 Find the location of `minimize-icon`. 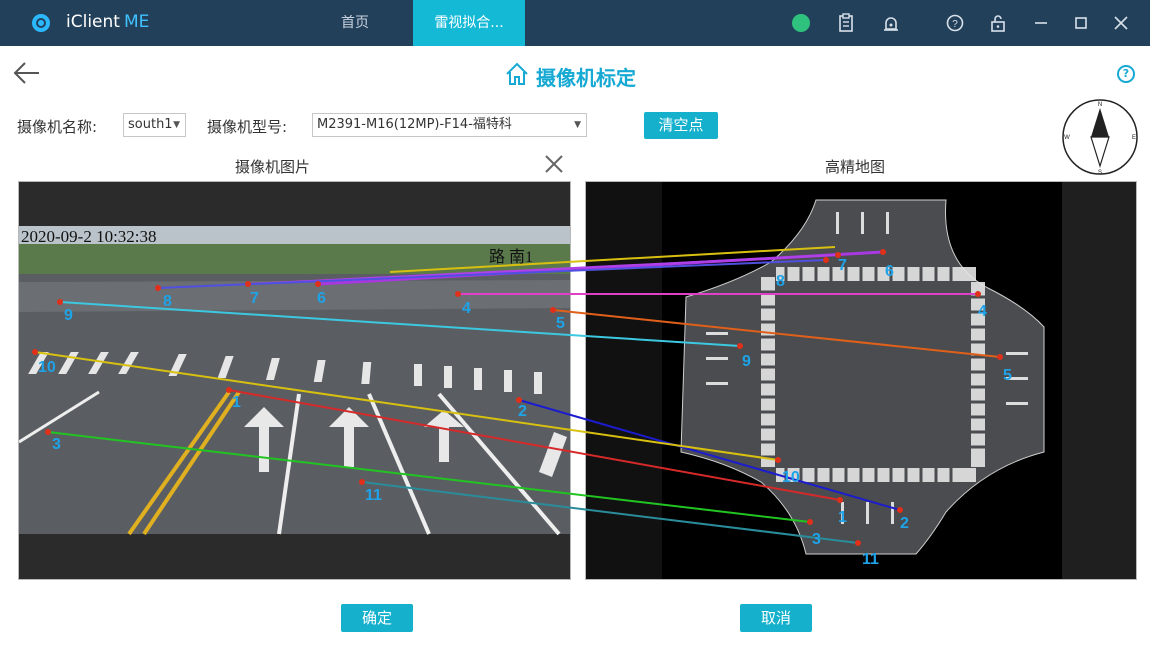

minimize-icon is located at coordinates (1041, 23).